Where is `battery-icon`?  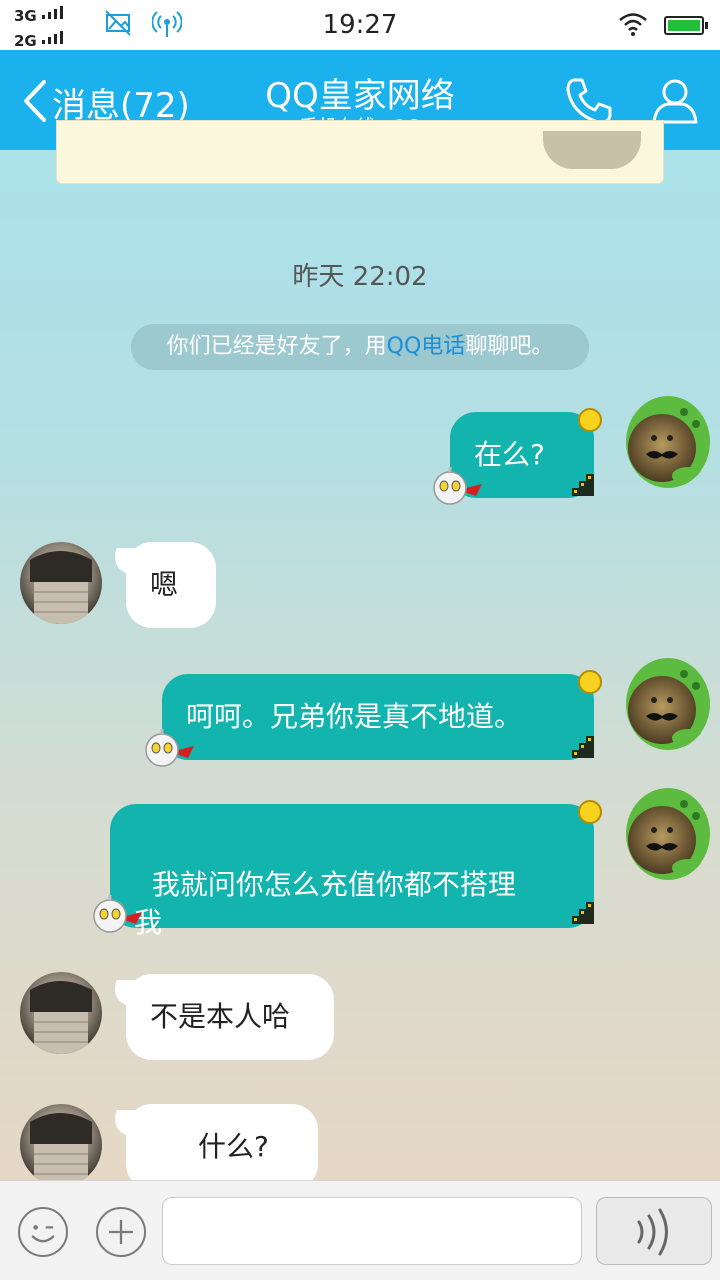 battery-icon is located at coordinates (686, 25).